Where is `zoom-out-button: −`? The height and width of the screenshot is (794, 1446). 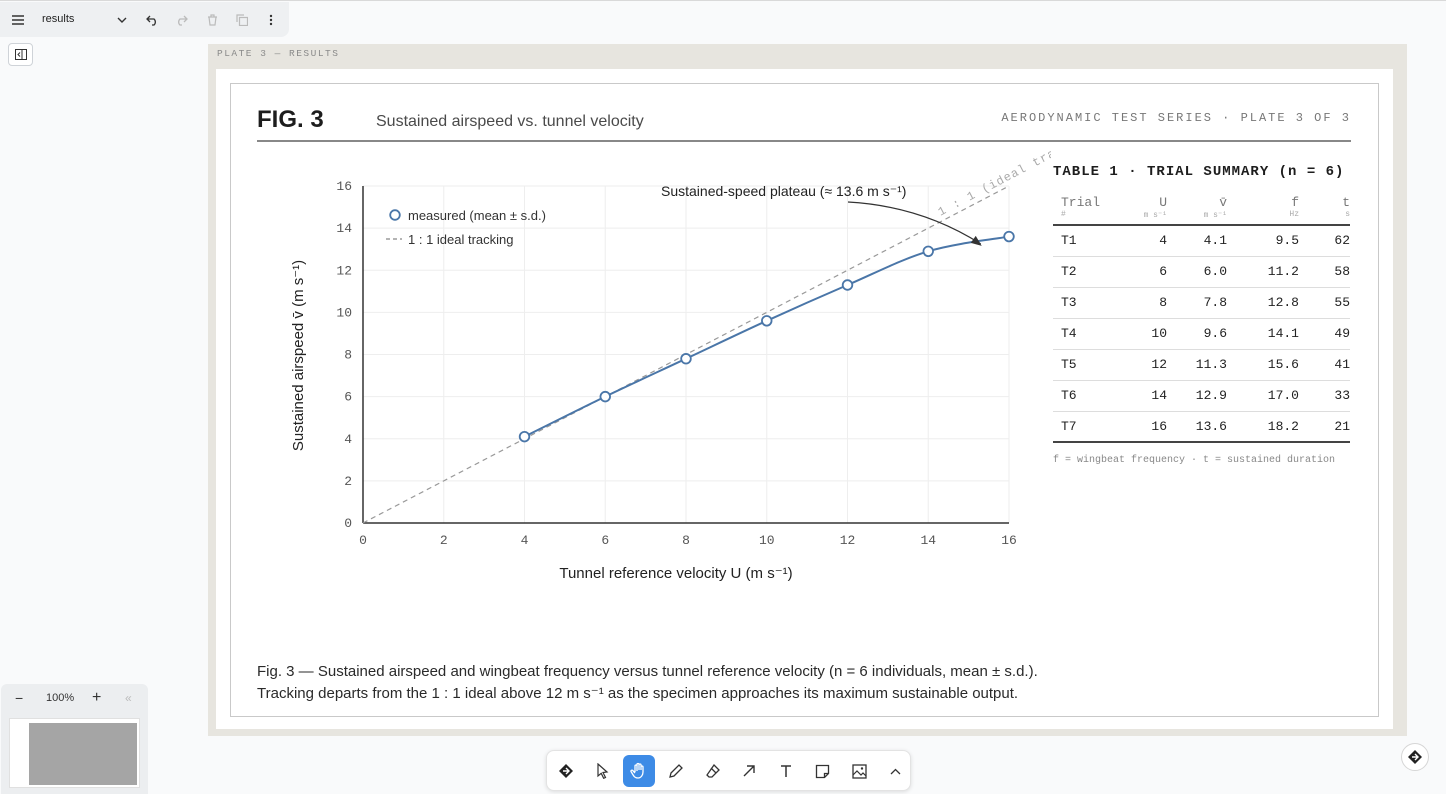
zoom-out-button: − is located at coordinates (19, 698).